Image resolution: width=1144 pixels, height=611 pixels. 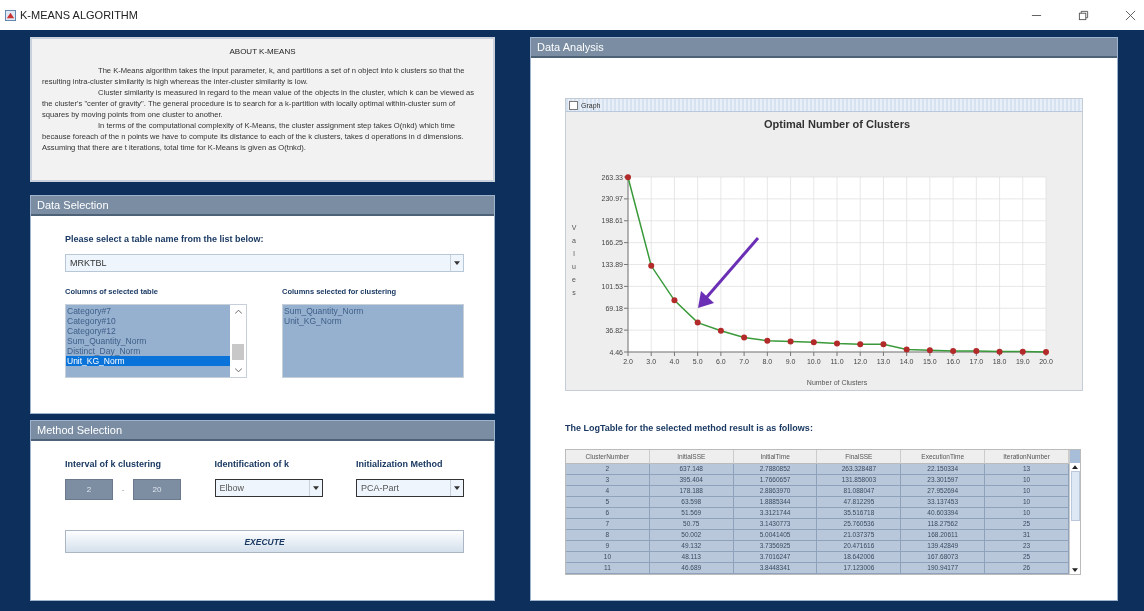 I want to click on panel-header: Method Selection, so click(x=262, y=431).